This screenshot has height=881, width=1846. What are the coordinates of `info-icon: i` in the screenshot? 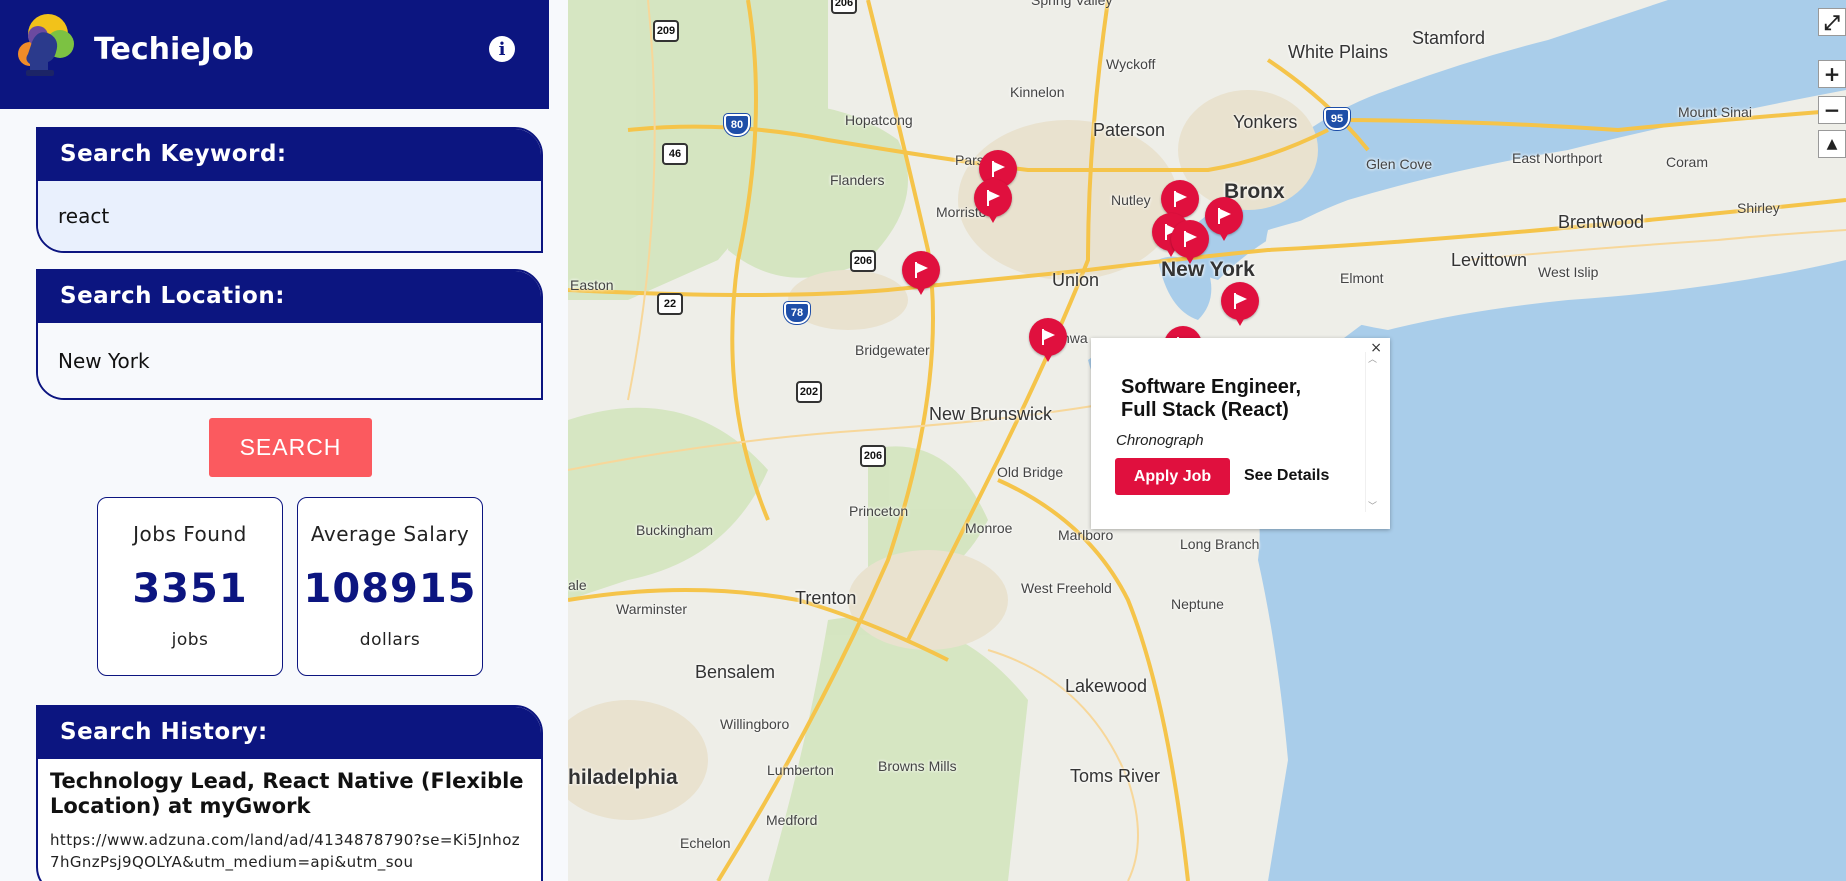 It's located at (502, 49).